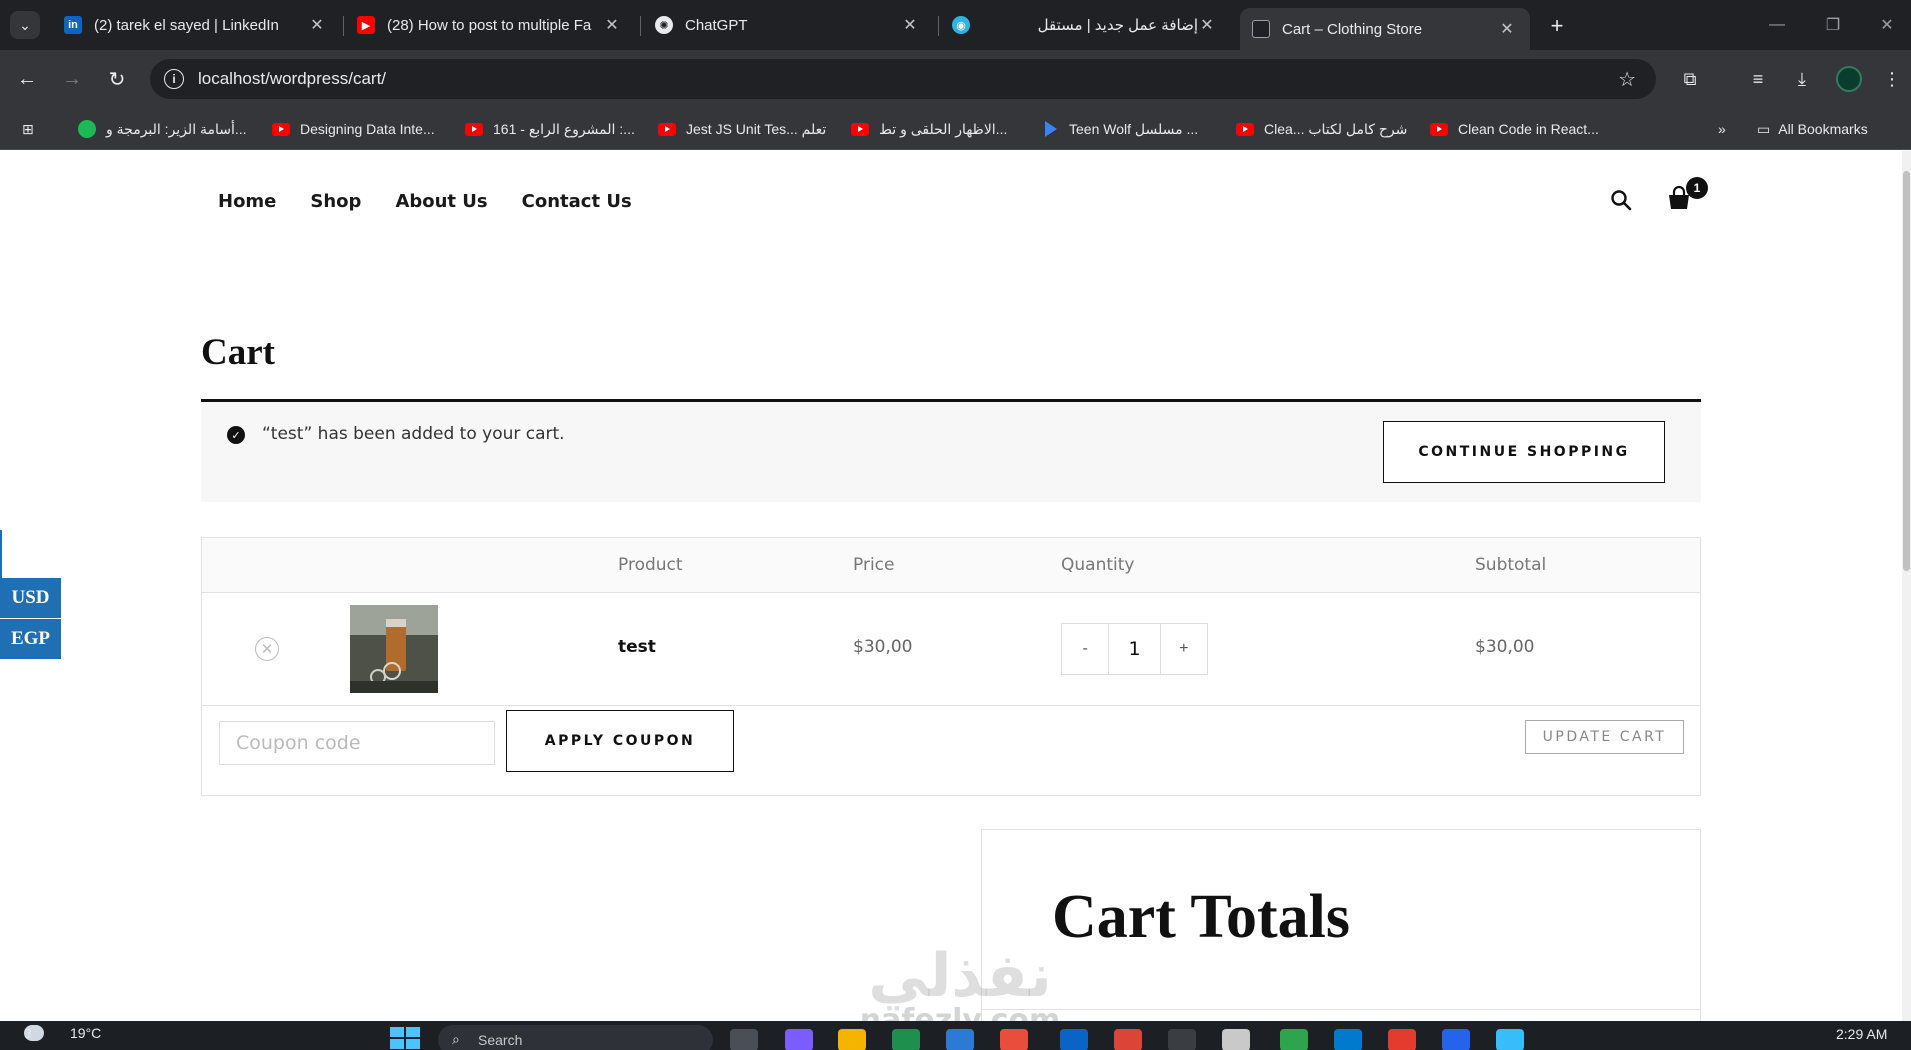  What do you see at coordinates (196, 25) in the screenshot?
I see `tab-linkedin: in (2) tarek el sayed | LinkedIn ✕` at bounding box center [196, 25].